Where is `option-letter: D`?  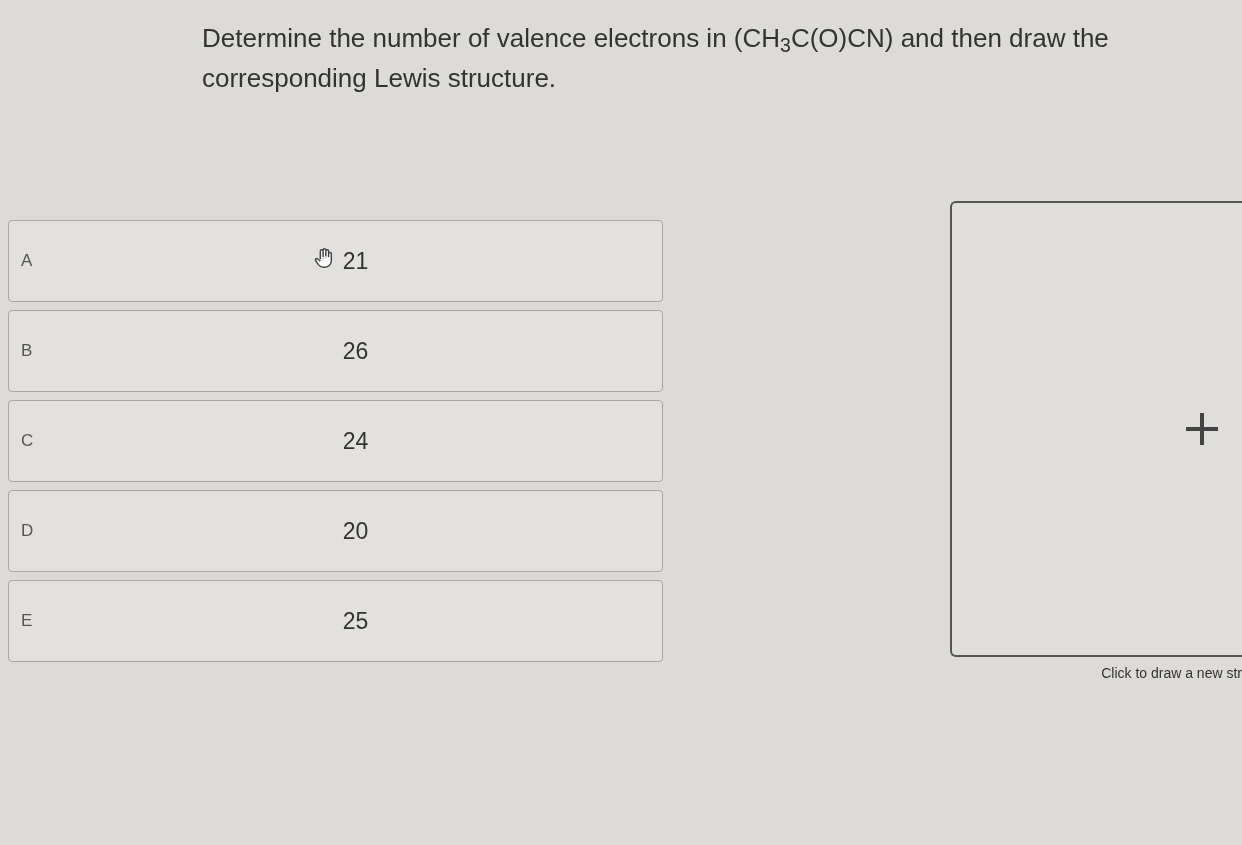 option-letter: D is located at coordinates (28, 531).